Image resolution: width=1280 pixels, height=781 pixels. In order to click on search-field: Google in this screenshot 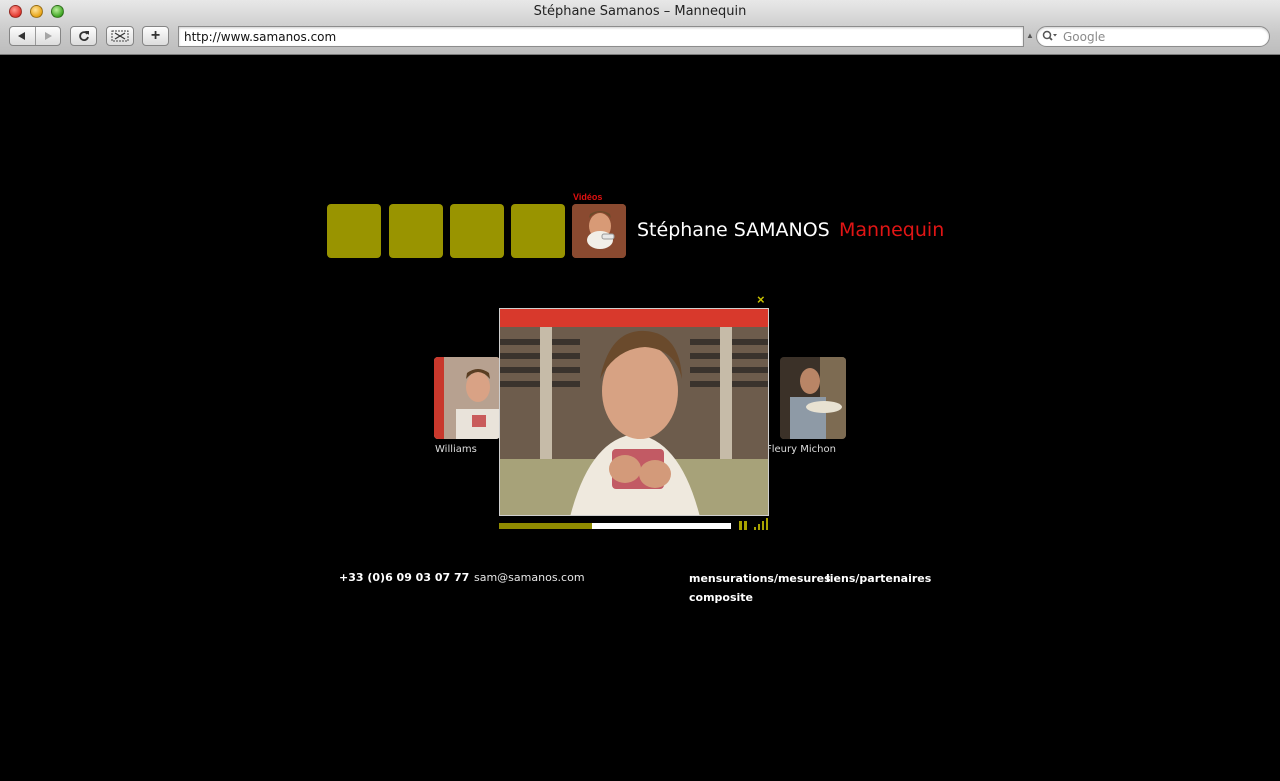, I will do `click(1153, 36)`.